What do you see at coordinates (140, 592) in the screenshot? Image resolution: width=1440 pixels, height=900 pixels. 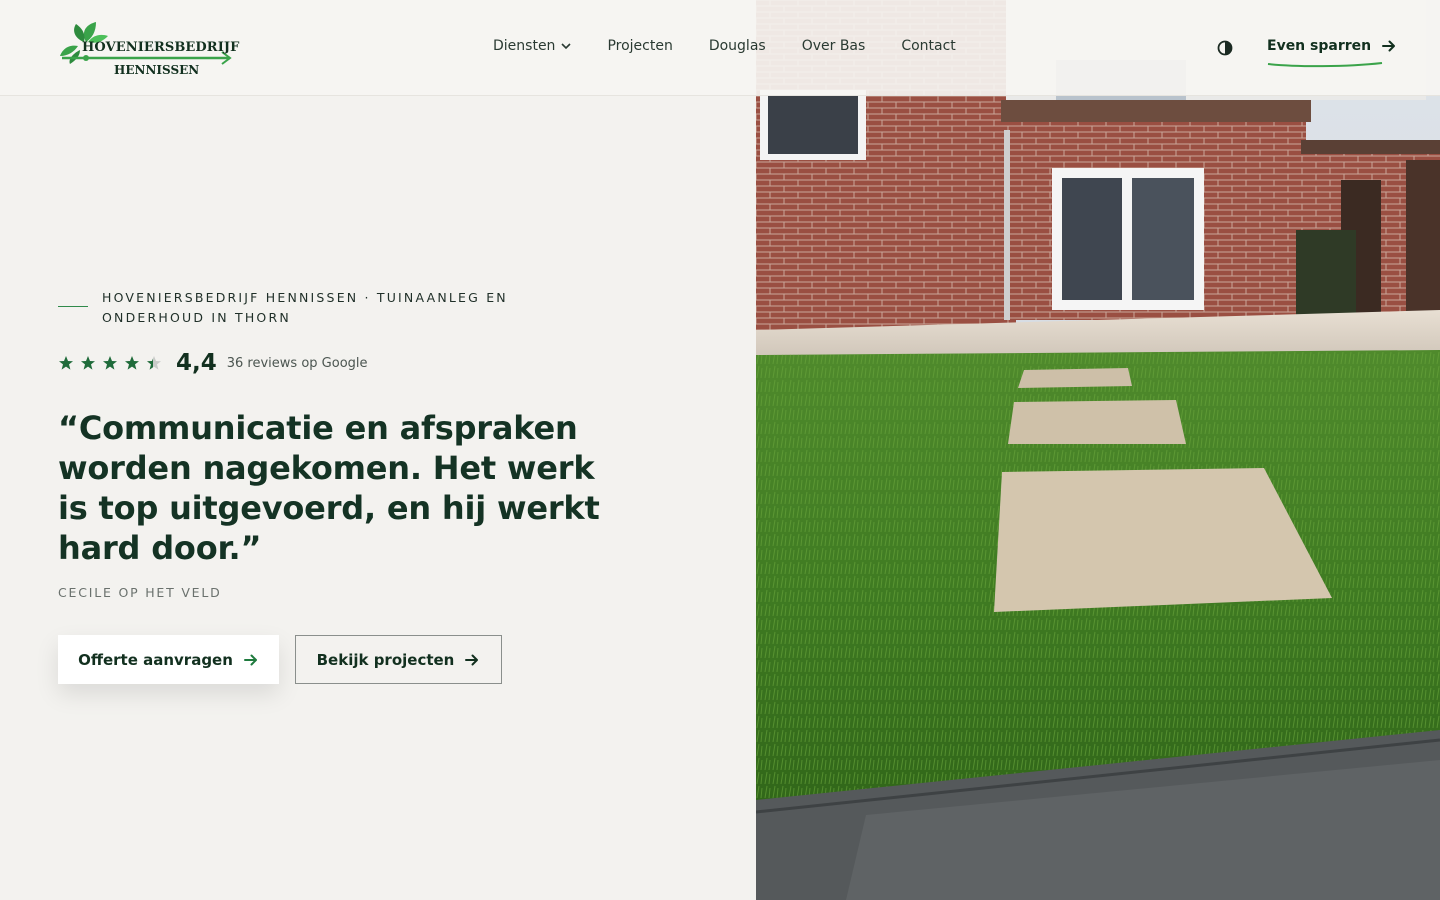 I see `testimonial-author: CECILE OP HET VELD` at bounding box center [140, 592].